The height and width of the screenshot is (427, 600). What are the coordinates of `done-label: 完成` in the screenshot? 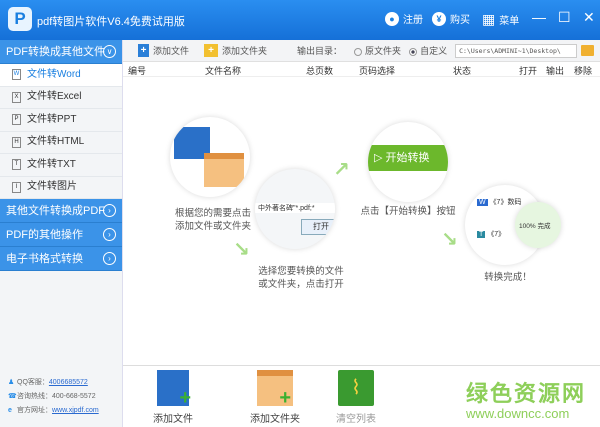 It's located at (544, 226).